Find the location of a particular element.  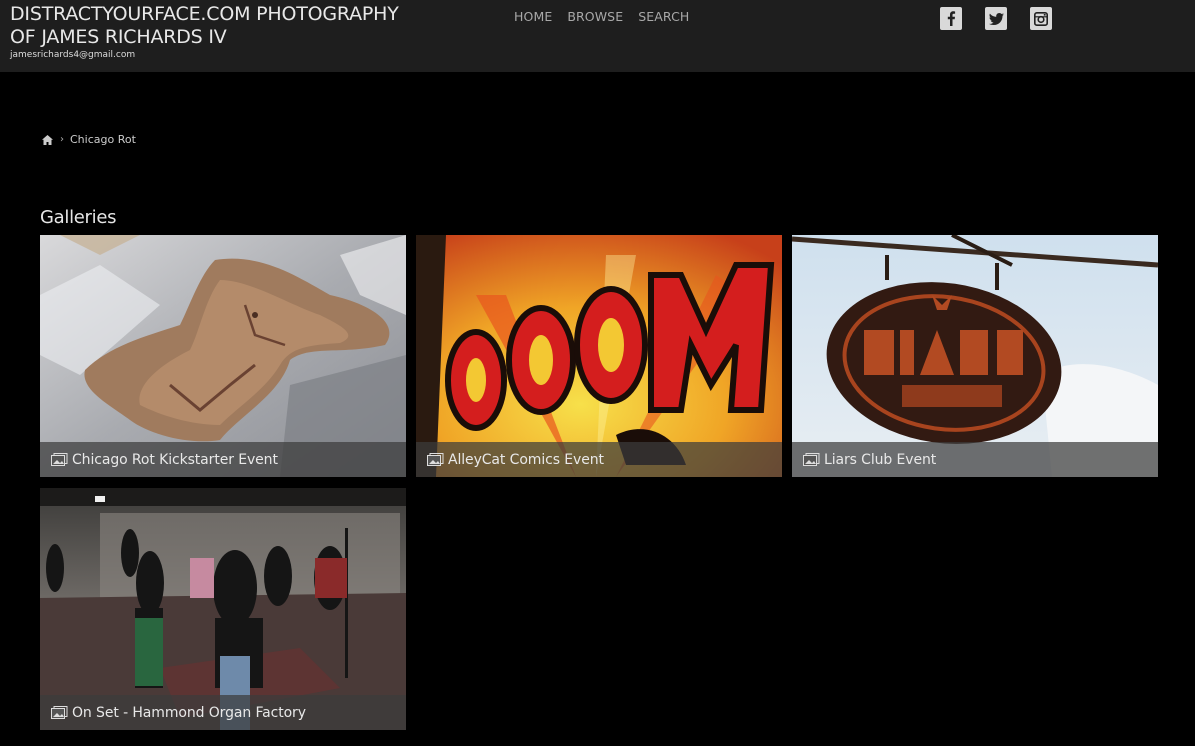

gallery-card: On Set - Hammond Organ Factory is located at coordinates (223, 609).